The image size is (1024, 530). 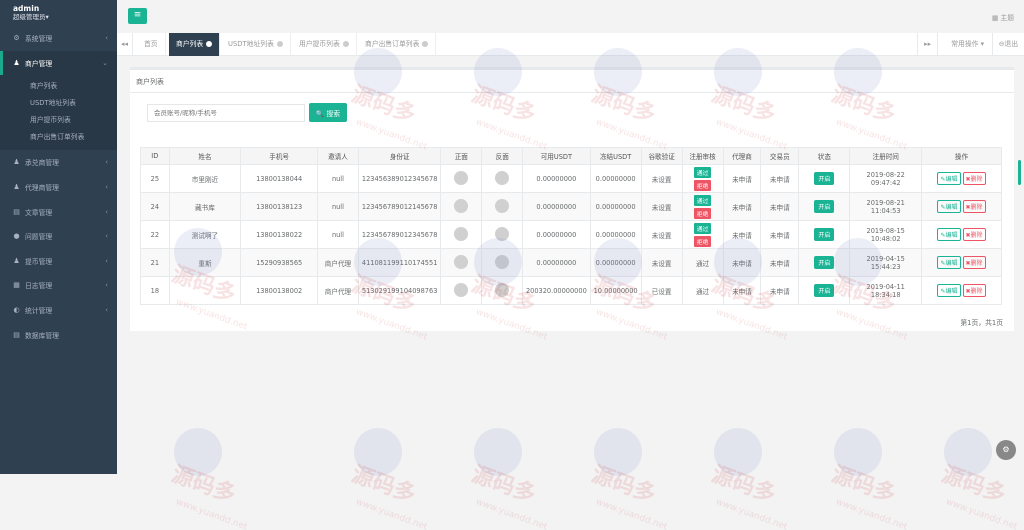 What do you see at coordinates (58, 103) in the screenshot?
I see `submenu-item-1: USDT地址列表` at bounding box center [58, 103].